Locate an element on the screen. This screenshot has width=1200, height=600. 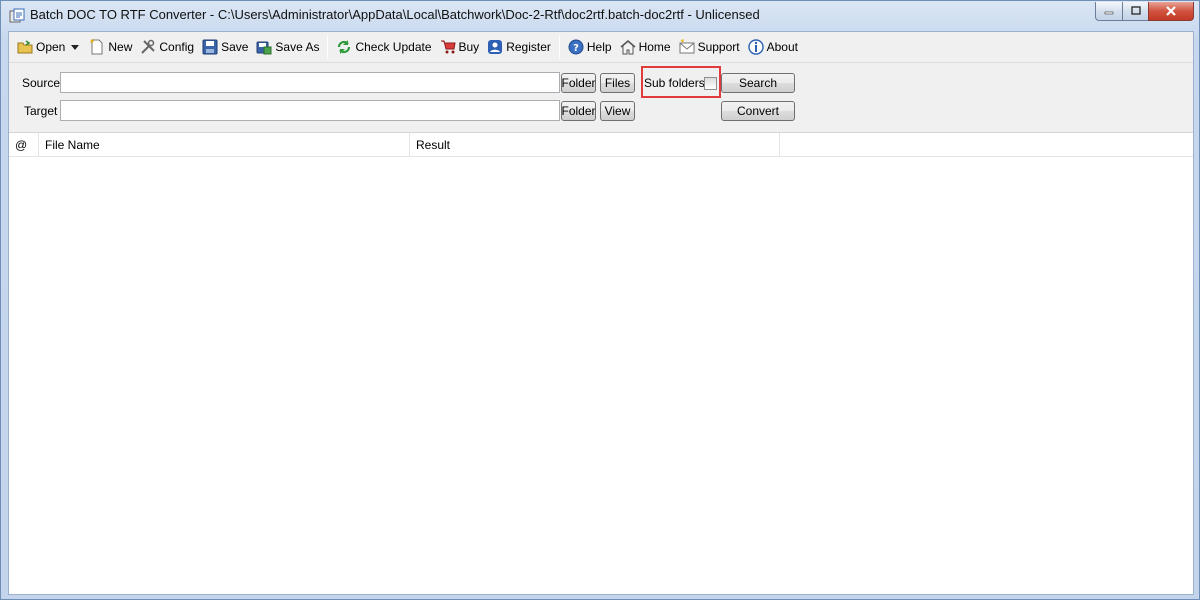
save-as-button: Save As is located at coordinates (287, 47).